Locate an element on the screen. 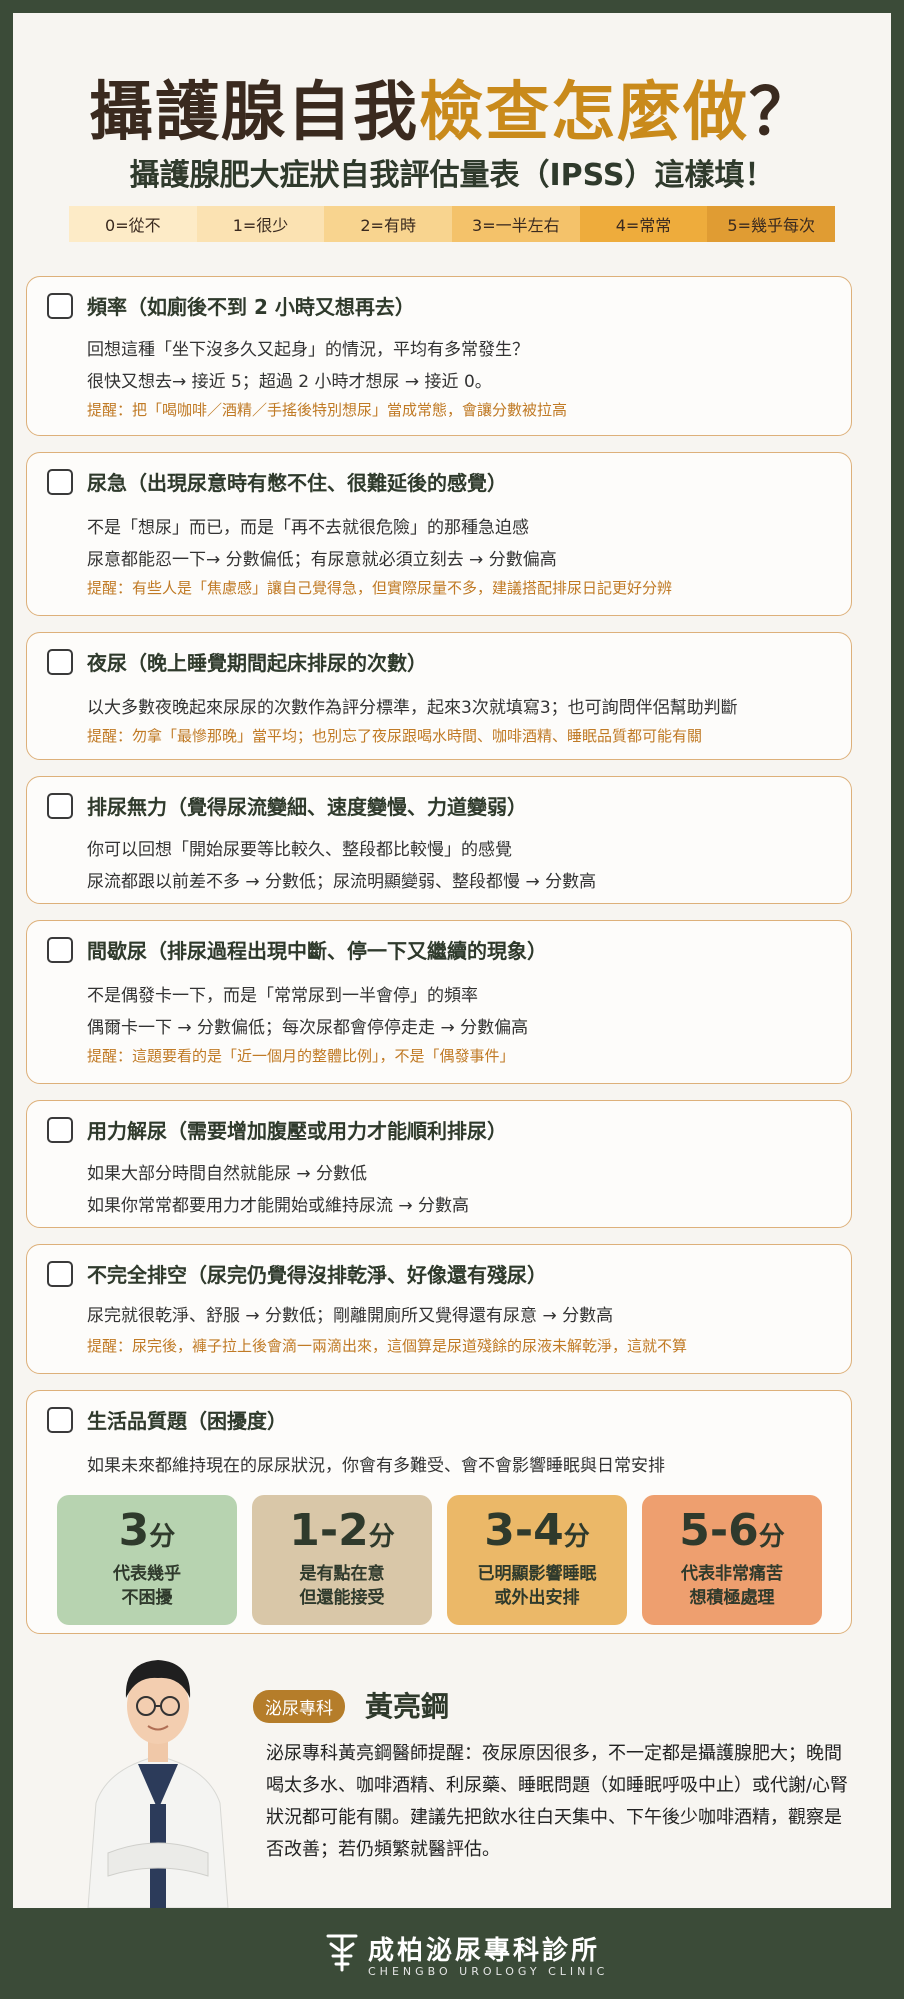 The height and width of the screenshot is (1999, 904). score-box: 1-2分是有點在意 但還能接受 is located at coordinates (342, 1560).